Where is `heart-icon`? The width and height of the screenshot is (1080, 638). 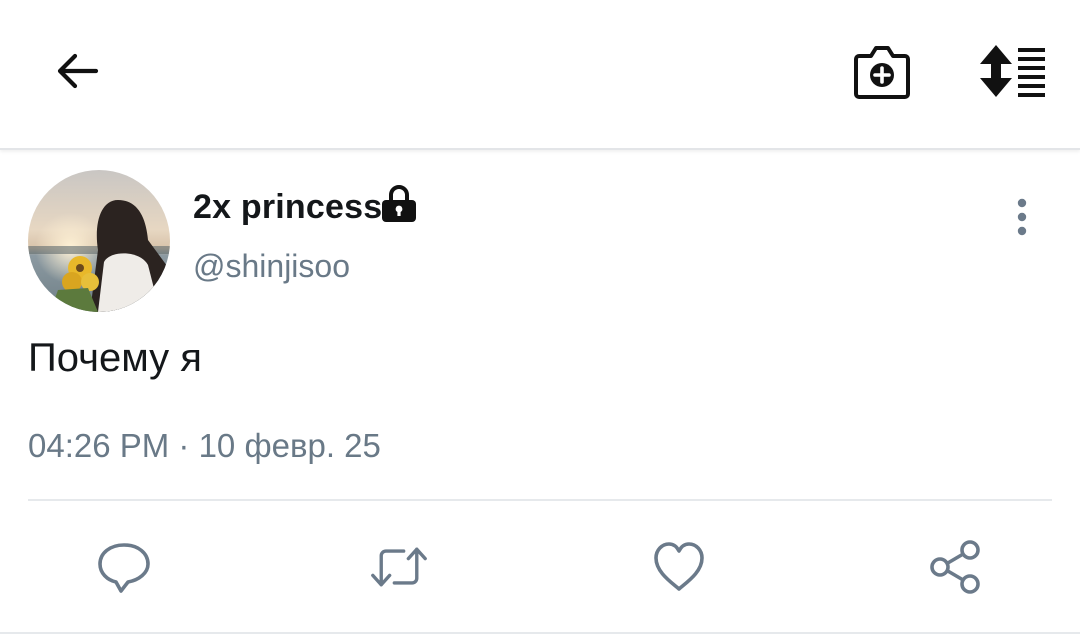
heart-icon is located at coordinates (679, 566).